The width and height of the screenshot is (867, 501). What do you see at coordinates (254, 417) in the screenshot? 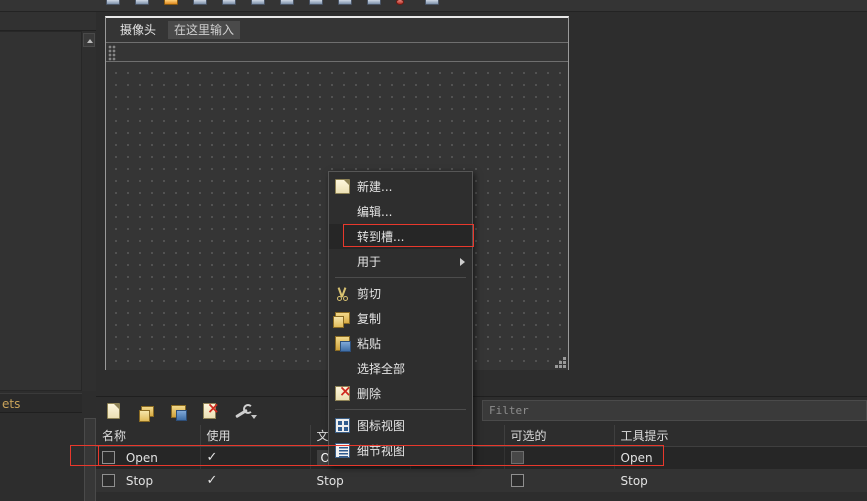
I see `chevron-down-icon` at bounding box center [254, 417].